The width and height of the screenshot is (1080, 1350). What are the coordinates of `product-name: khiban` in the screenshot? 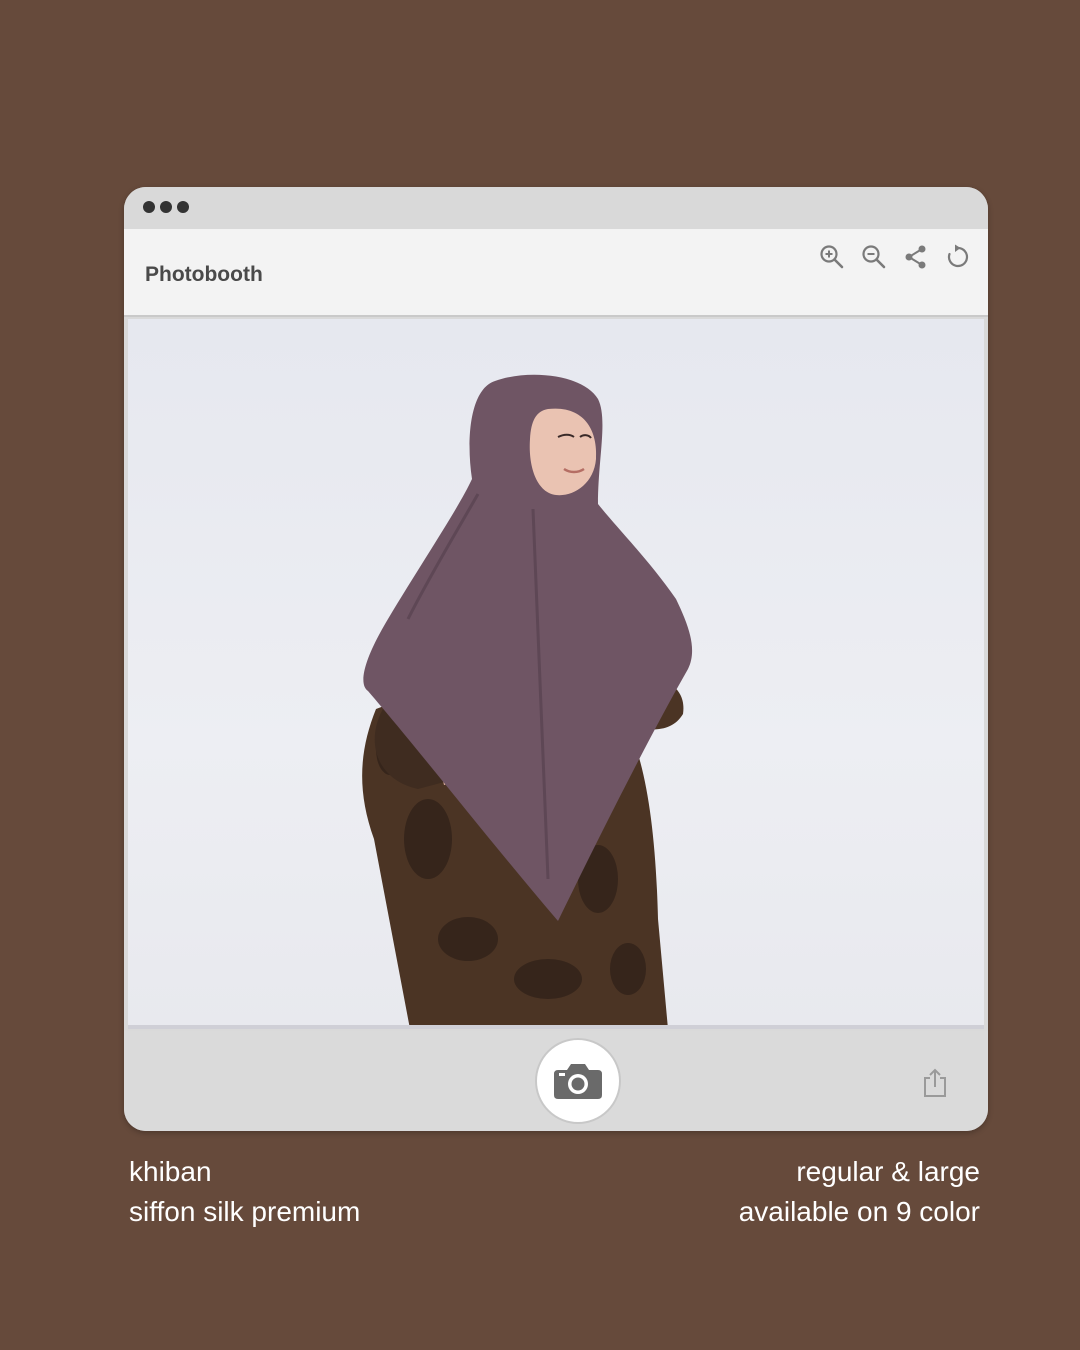 It's located at (170, 1171).